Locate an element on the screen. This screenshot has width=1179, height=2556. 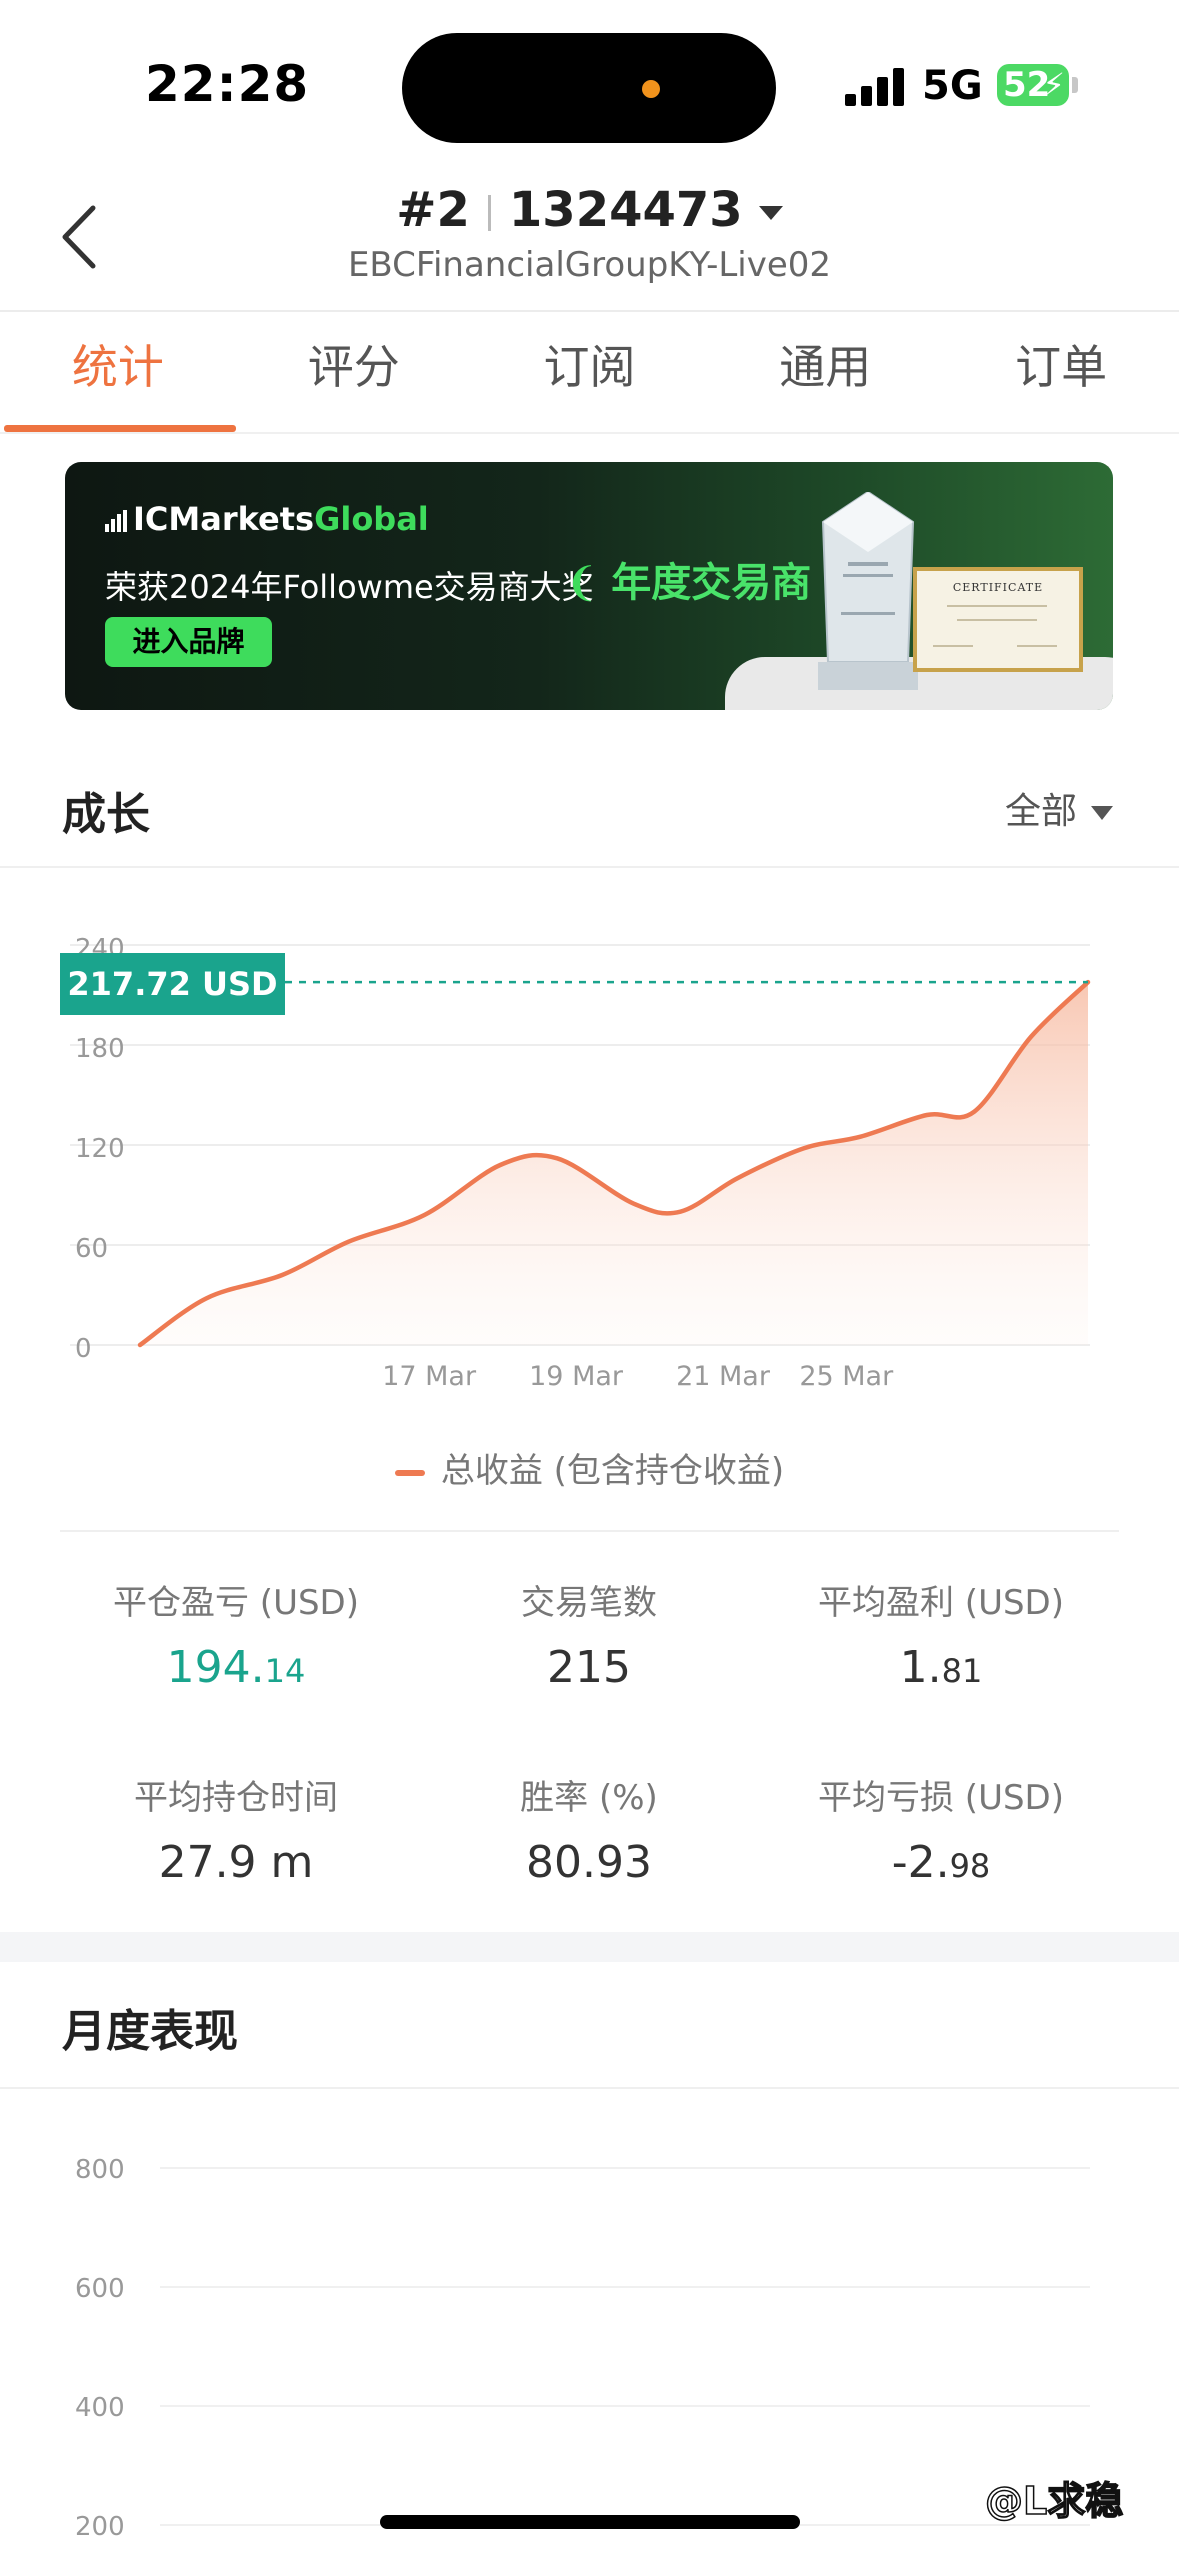
stat-label: 平仓盈亏 (USD) is located at coordinates (236, 1603).